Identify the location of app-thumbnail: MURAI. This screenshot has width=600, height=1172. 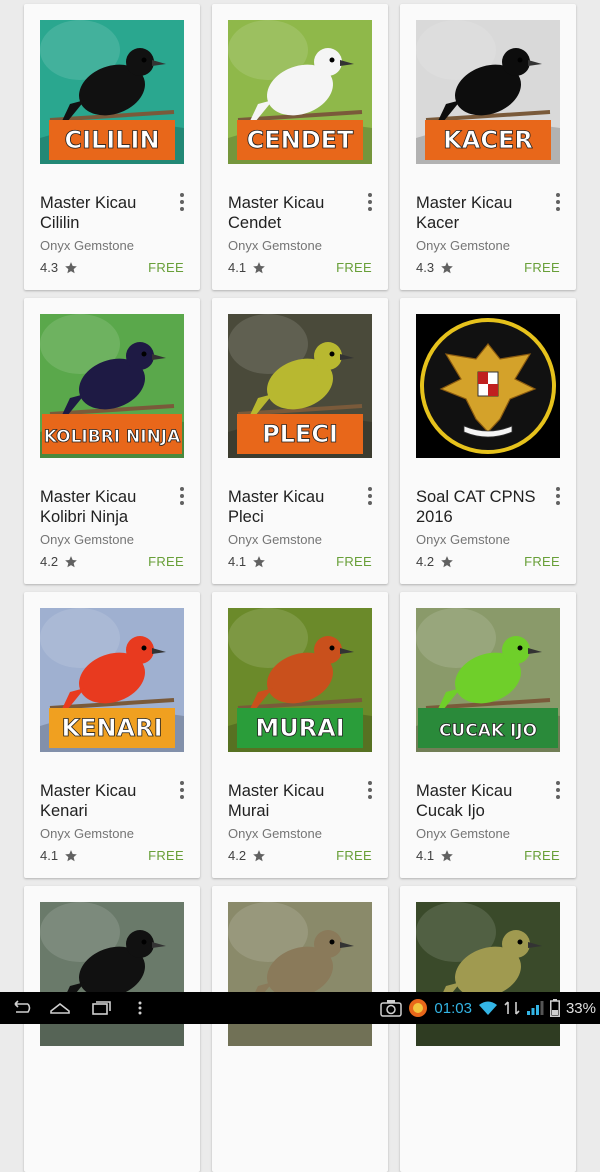
(300, 680).